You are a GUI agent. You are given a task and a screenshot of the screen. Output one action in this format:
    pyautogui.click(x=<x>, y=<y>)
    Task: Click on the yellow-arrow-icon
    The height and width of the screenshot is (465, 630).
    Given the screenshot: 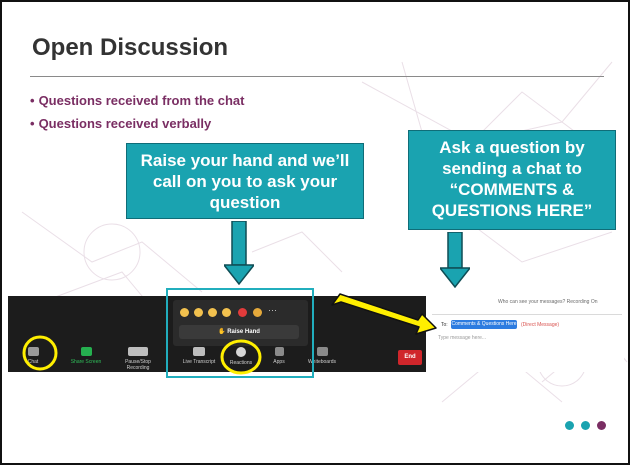 What is the action you would take?
    pyautogui.click(x=384, y=314)
    